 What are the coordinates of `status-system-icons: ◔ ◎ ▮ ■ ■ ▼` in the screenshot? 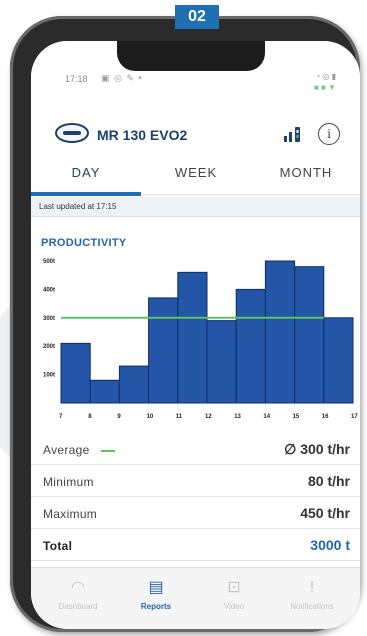 It's located at (325, 82).